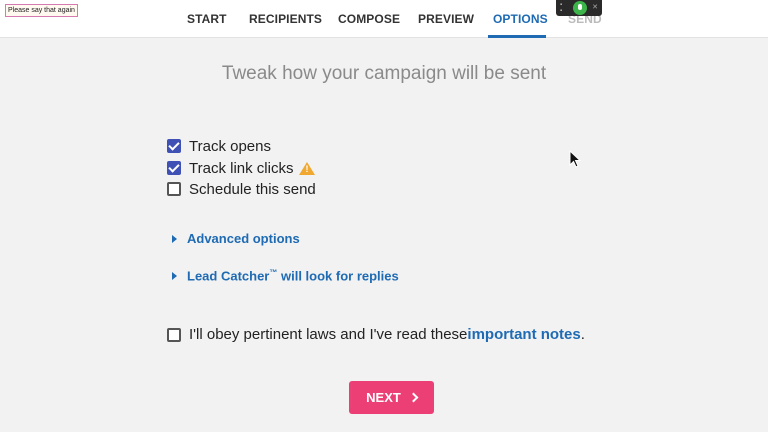 The image size is (768, 432). I want to click on close-icon: ✕, so click(595, 7).